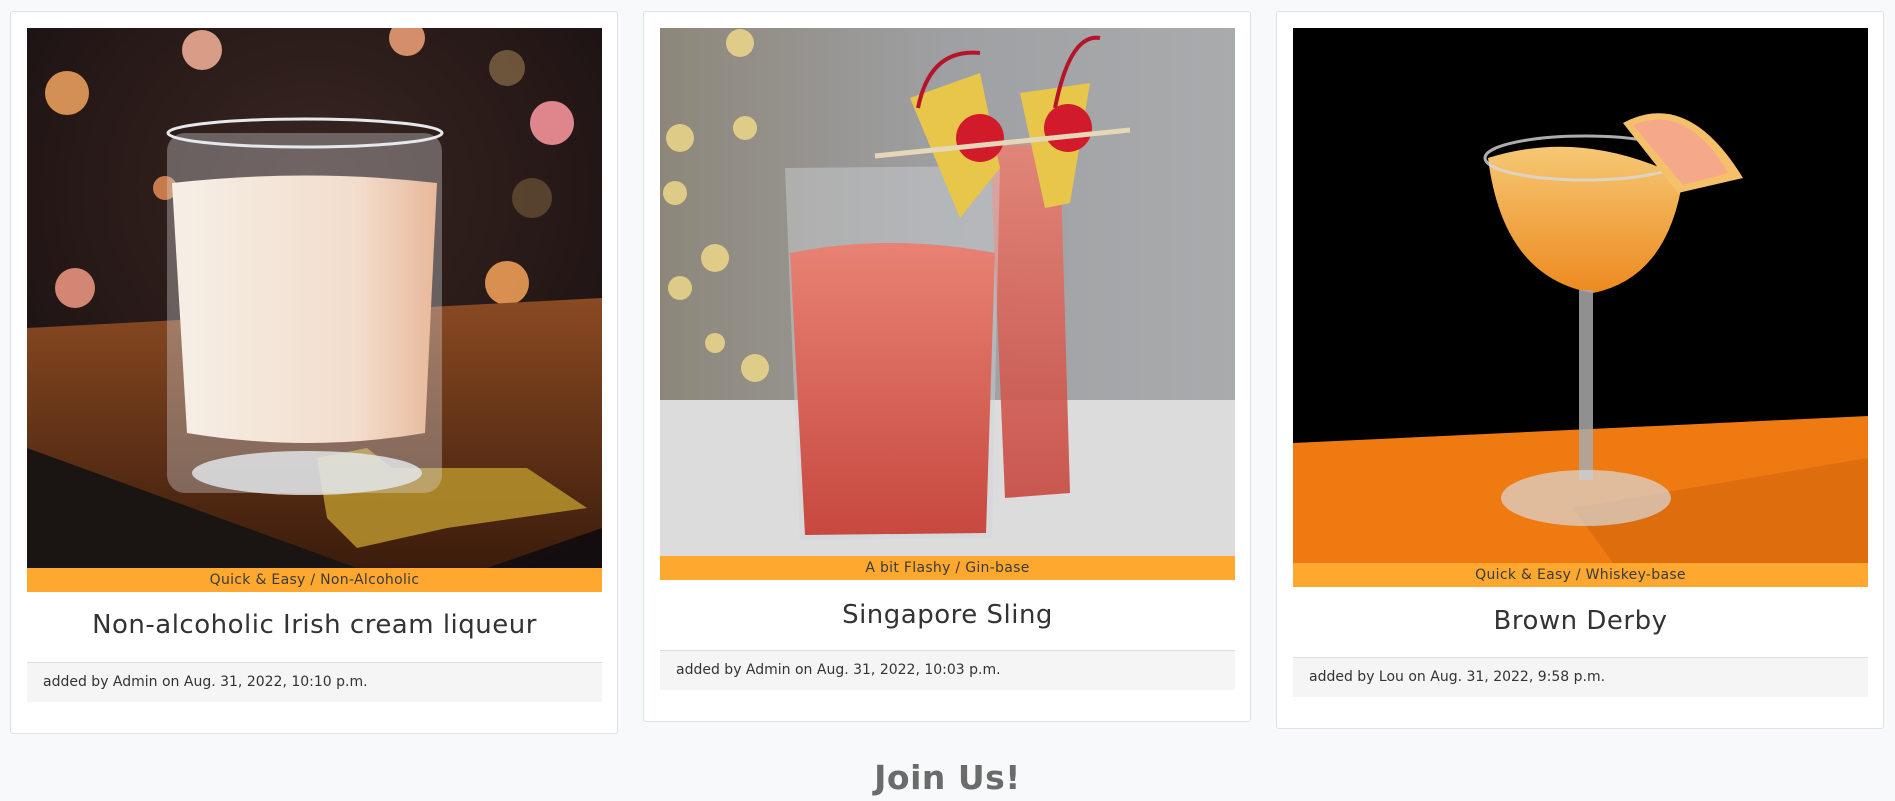 The height and width of the screenshot is (801, 1895). Describe the element at coordinates (314, 625) in the screenshot. I see `recipe-title: Non-alcoholic Irish cream liqueur` at that location.